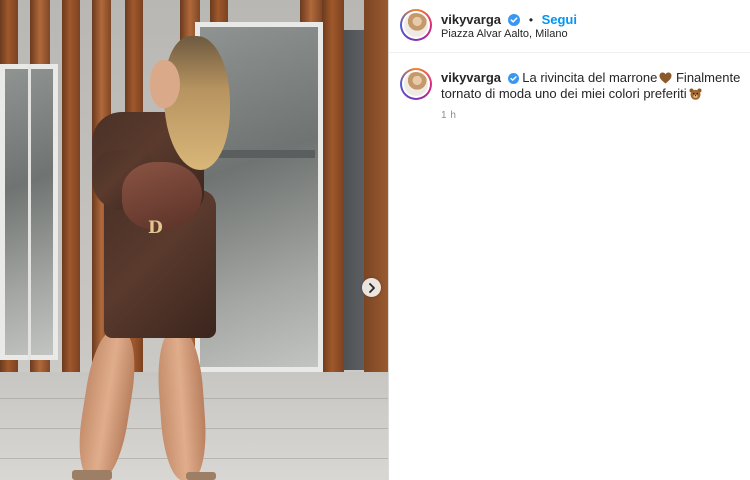  Describe the element at coordinates (165, 84) in the screenshot. I see `figure-face` at that location.